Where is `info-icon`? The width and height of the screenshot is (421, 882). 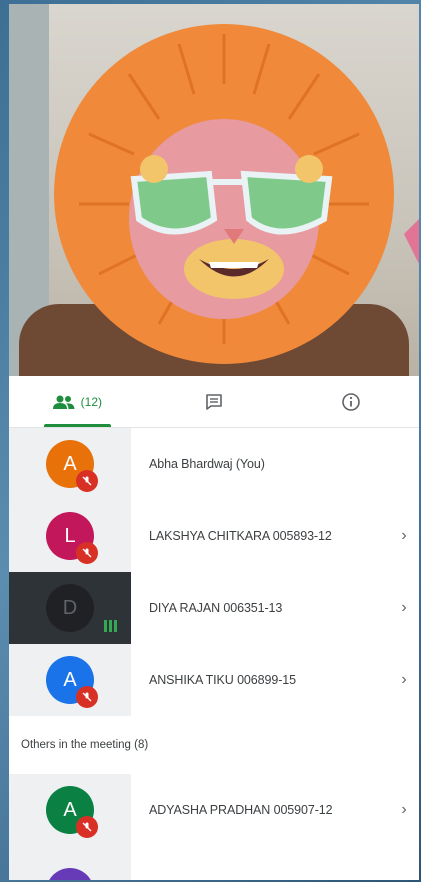 info-icon is located at coordinates (350, 401).